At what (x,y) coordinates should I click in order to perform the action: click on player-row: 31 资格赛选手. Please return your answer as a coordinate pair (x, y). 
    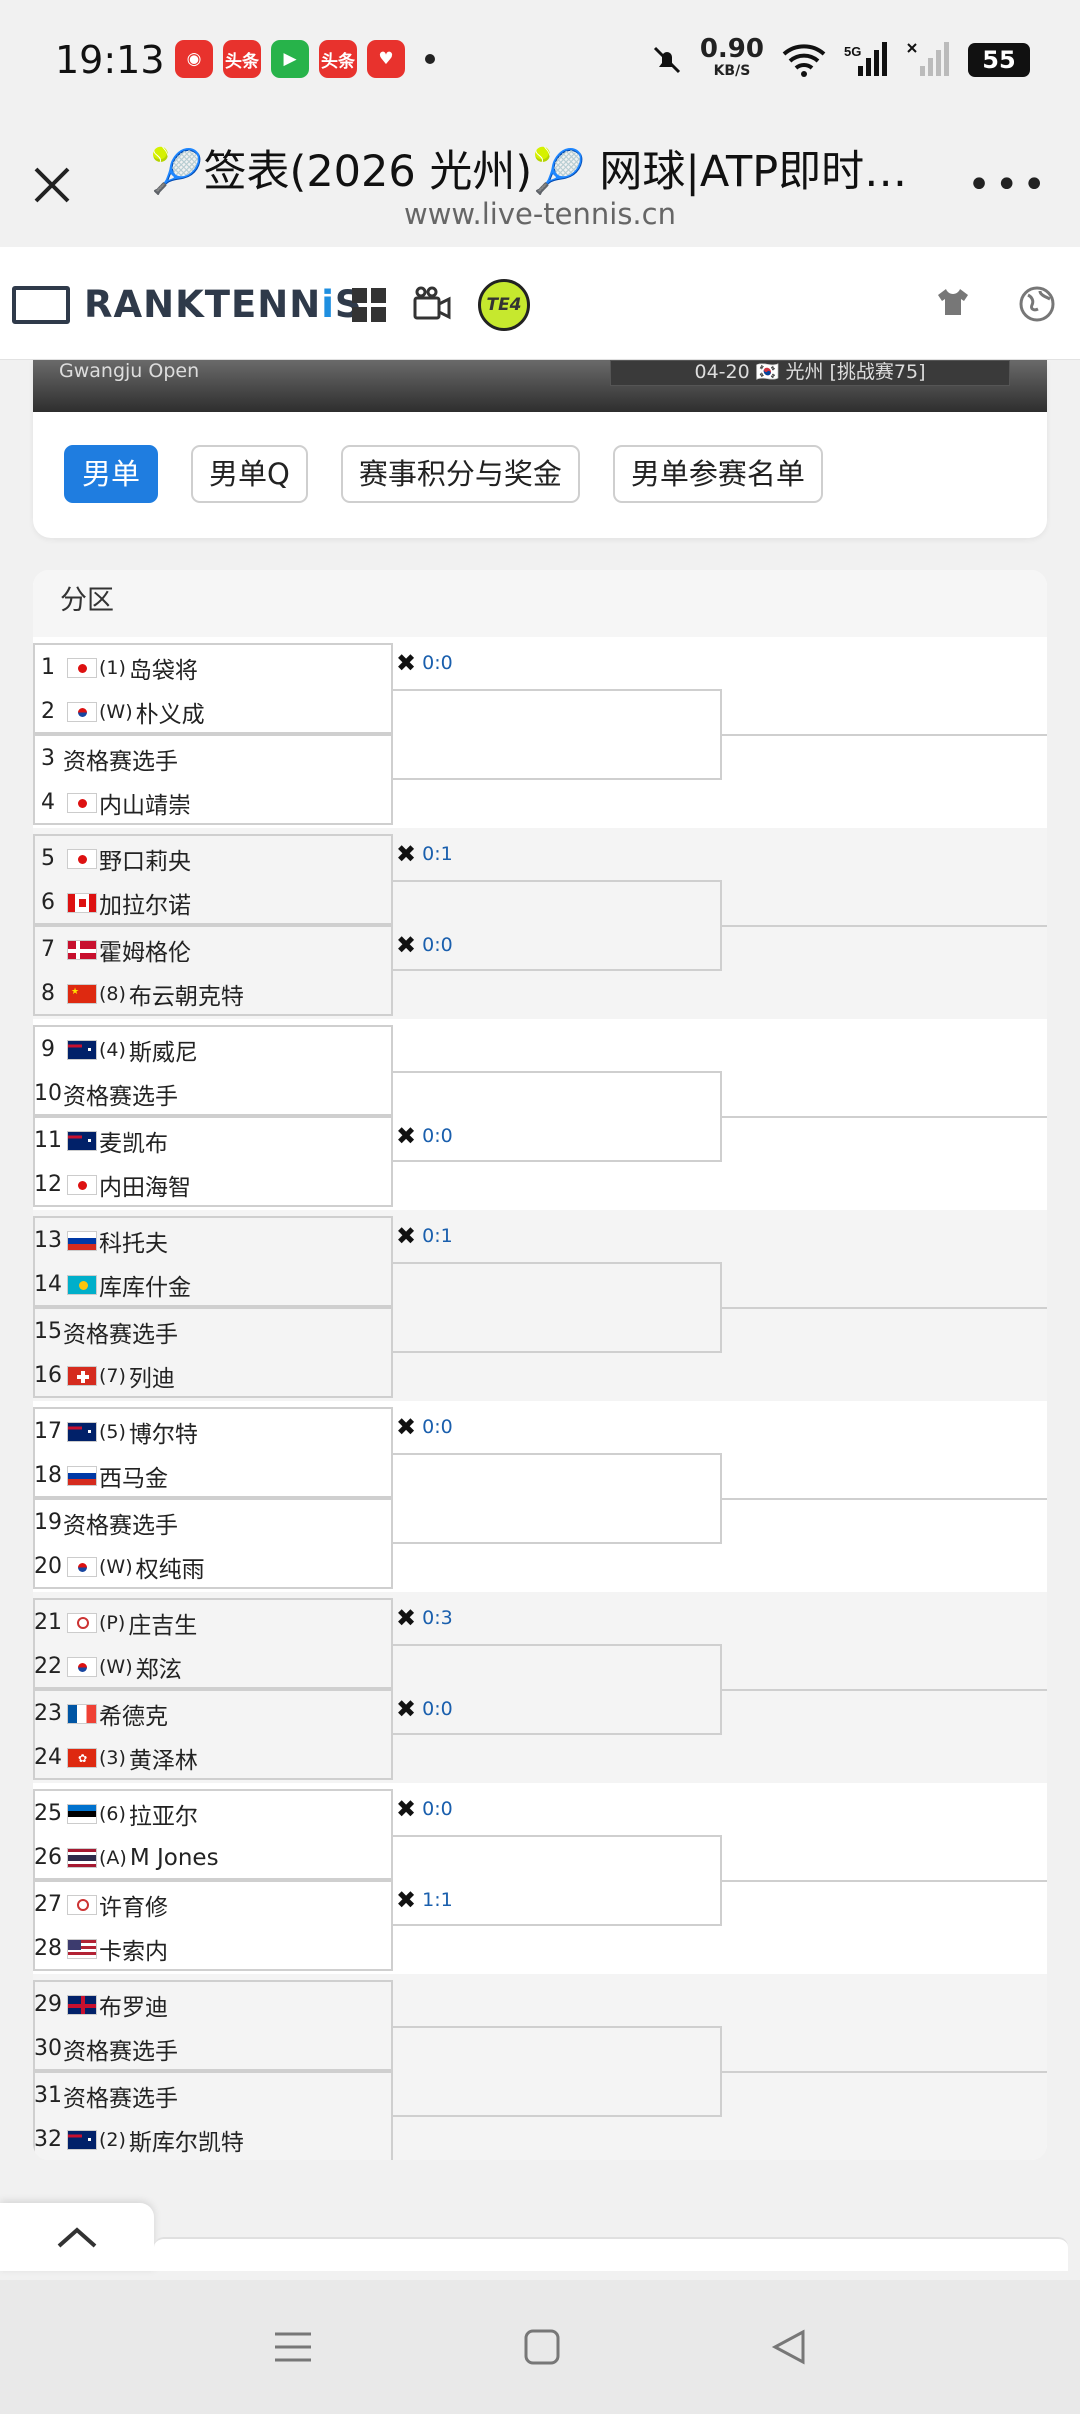
    Looking at the image, I should click on (213, 2095).